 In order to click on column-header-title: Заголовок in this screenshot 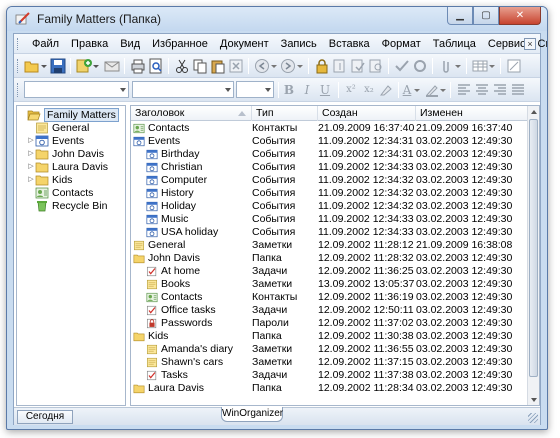, I will do `click(191, 113)`.